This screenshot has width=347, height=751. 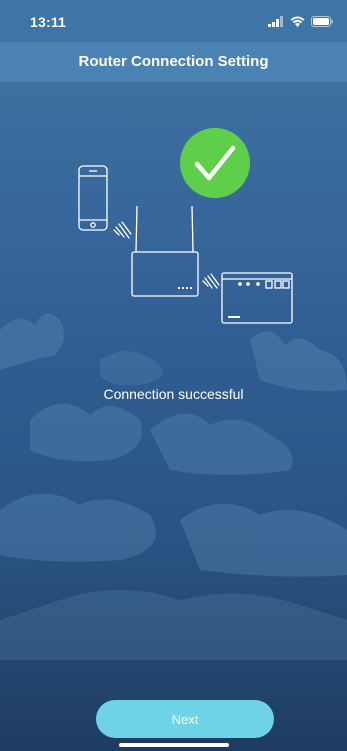 I want to click on phone-icon, so click(x=93, y=198).